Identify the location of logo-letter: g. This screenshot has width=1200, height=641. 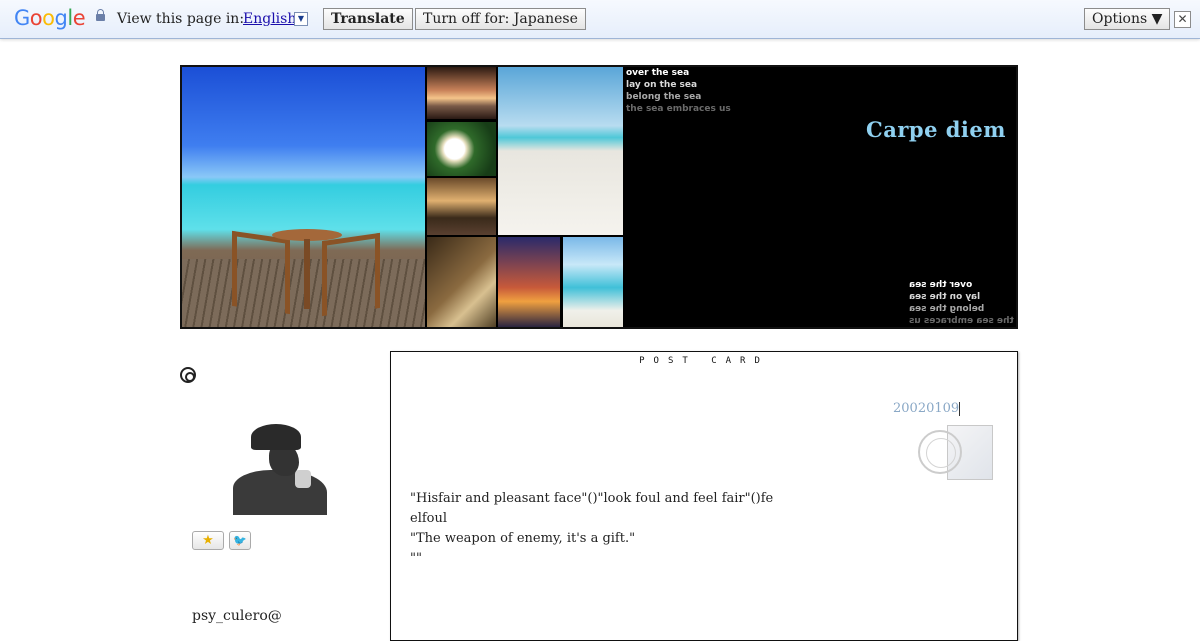
(61, 18).